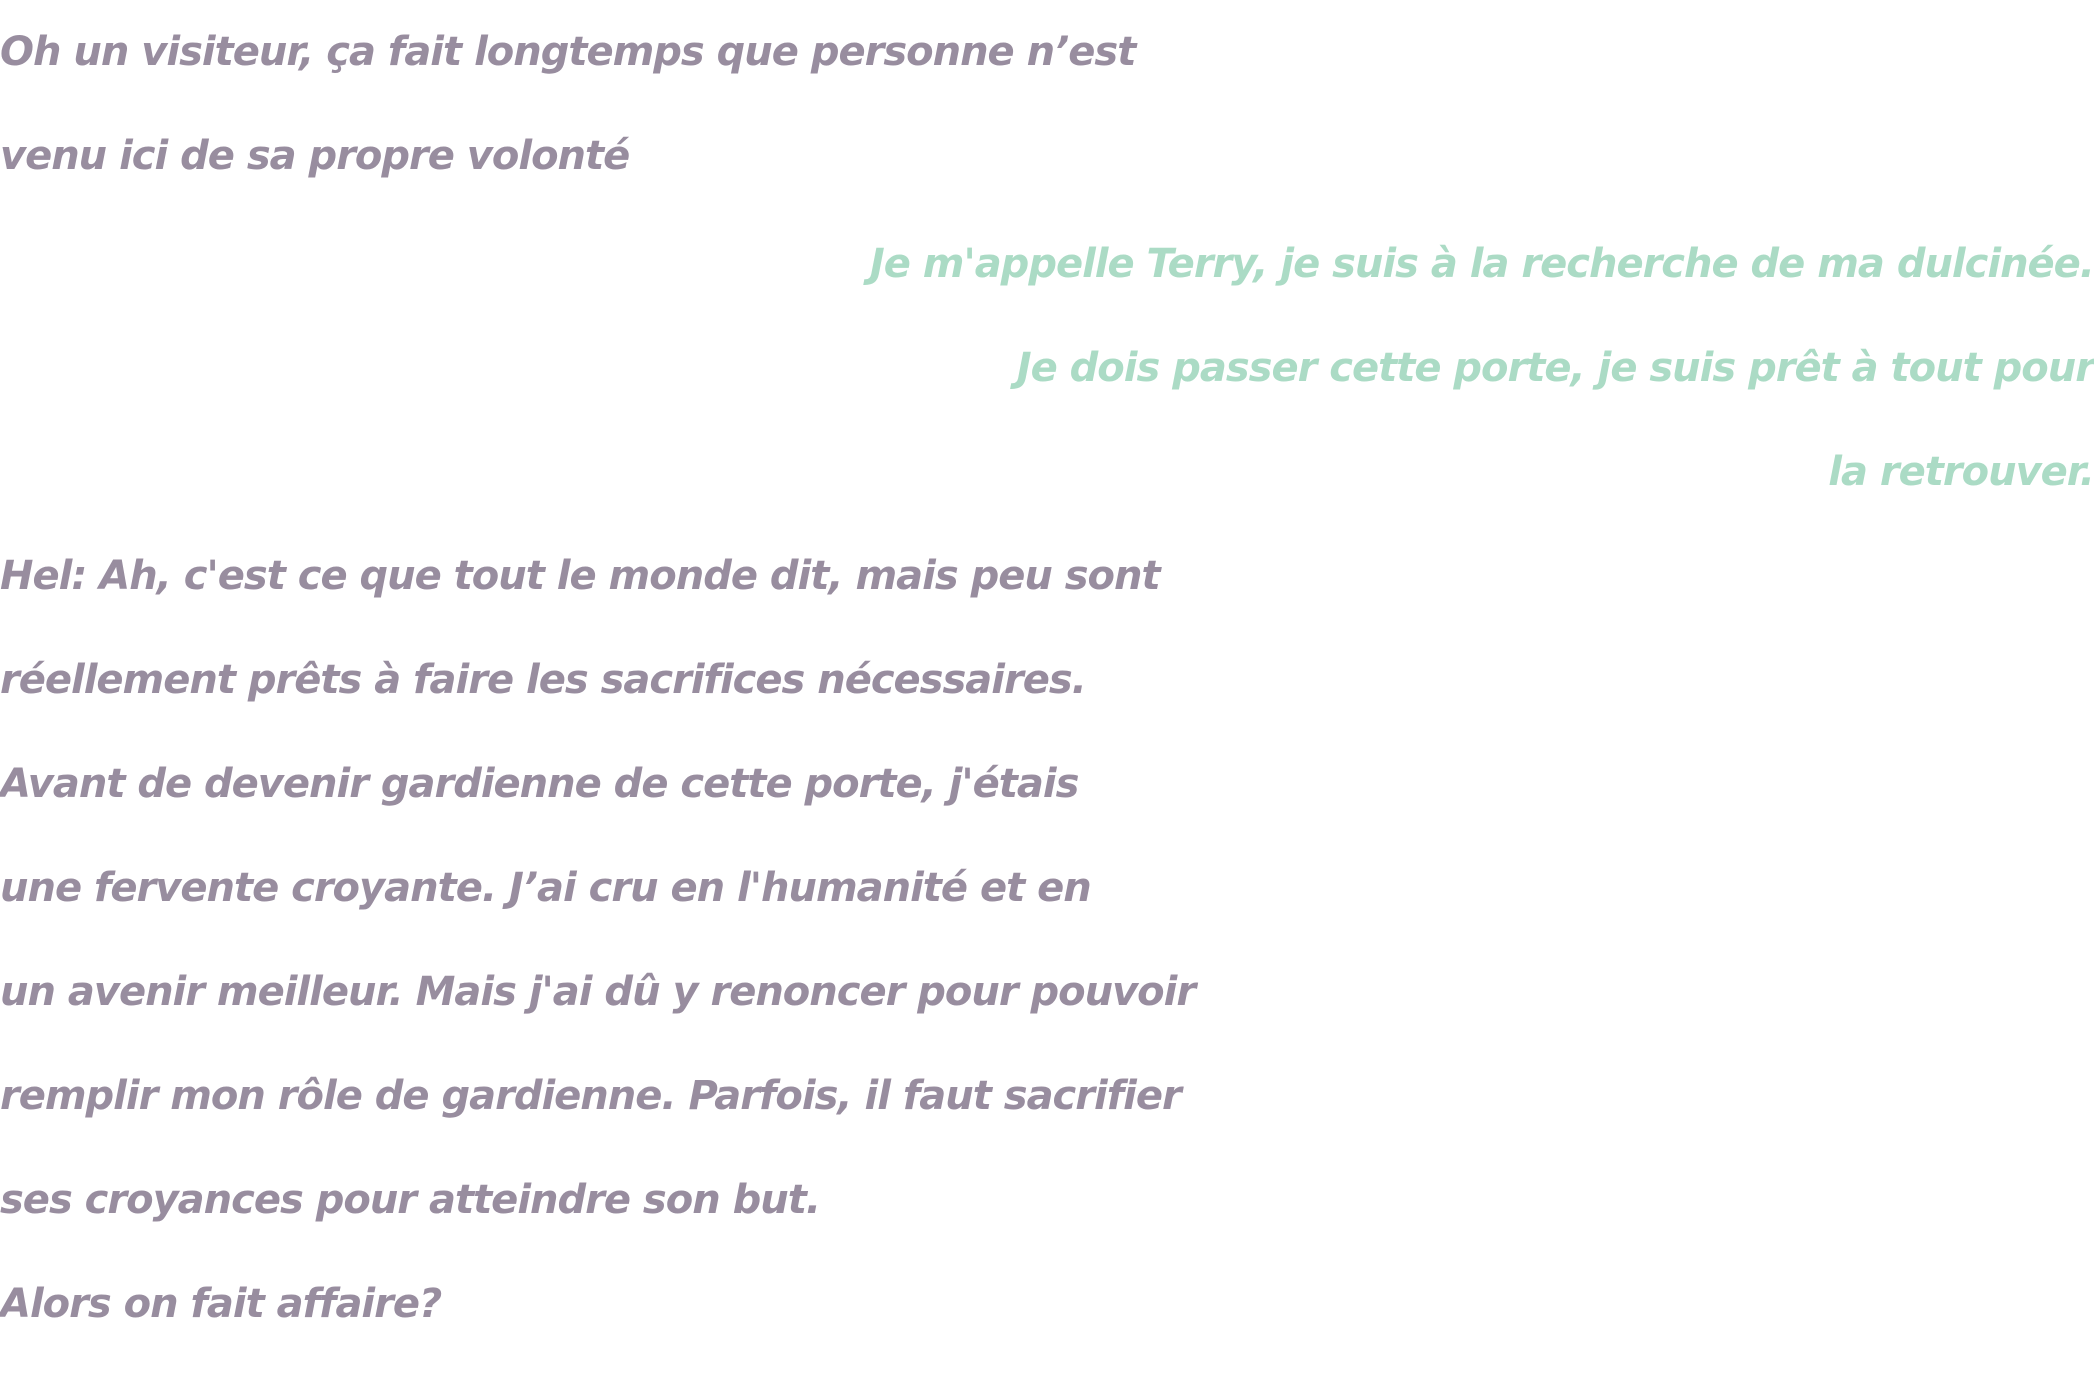 This screenshot has height=1373, width=2094. Describe the element at coordinates (1961, 472) in the screenshot. I see `player-reply-line: la retrouver.` at that location.